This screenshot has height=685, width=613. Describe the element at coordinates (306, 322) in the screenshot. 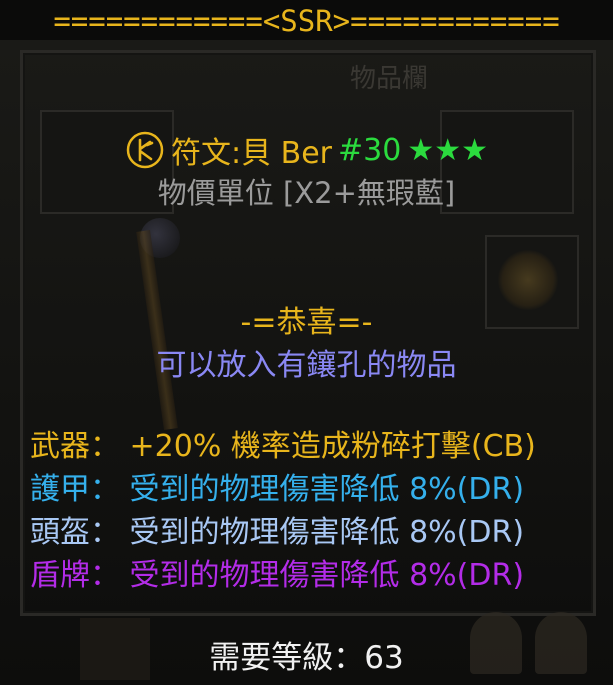

I see `congrats-text: -=恭喜=-` at that location.